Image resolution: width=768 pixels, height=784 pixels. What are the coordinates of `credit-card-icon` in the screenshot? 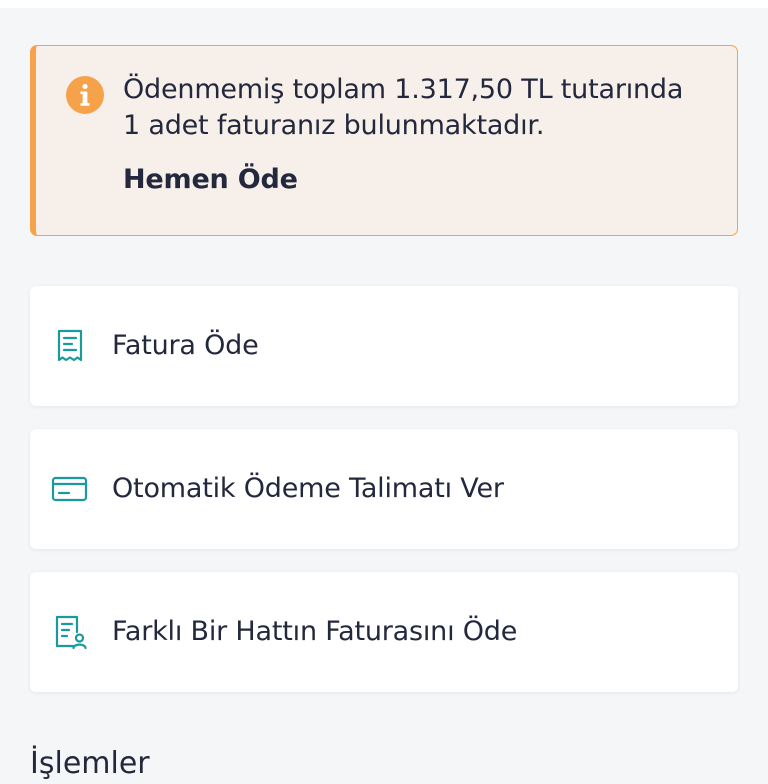 It's located at (69, 489).